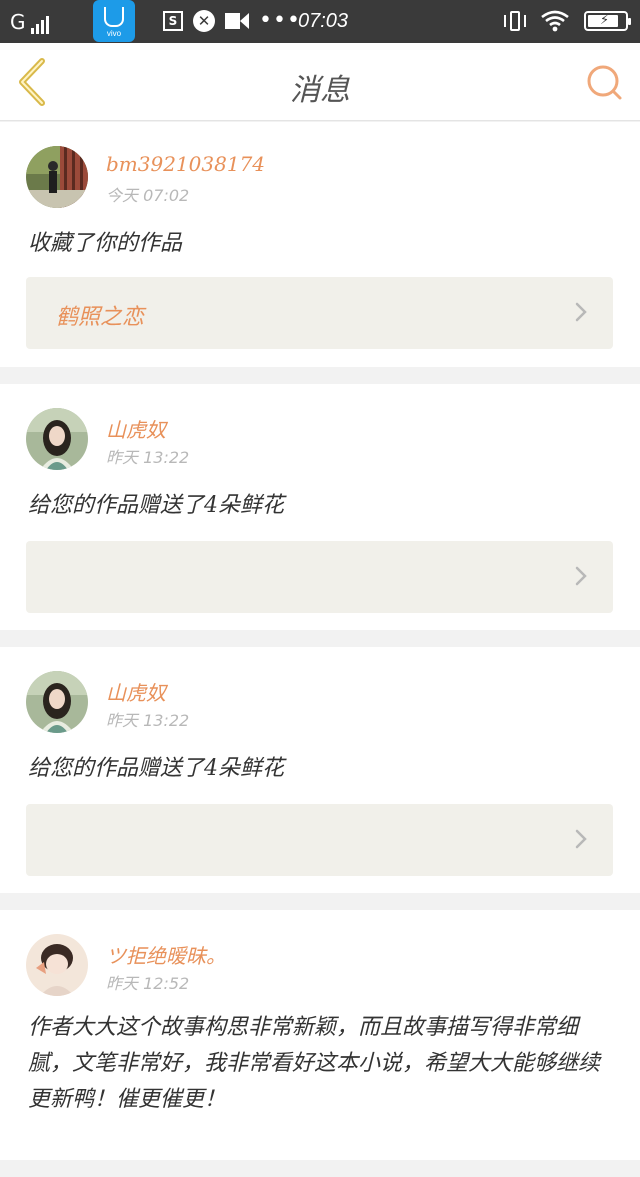 This screenshot has height=1177, width=640. I want to click on work-title: 鹤照之恋, so click(100, 317).